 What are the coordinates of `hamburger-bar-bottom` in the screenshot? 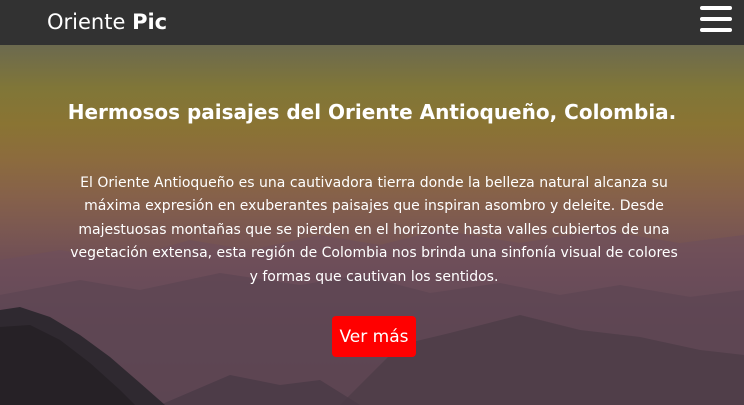 It's located at (716, 30).